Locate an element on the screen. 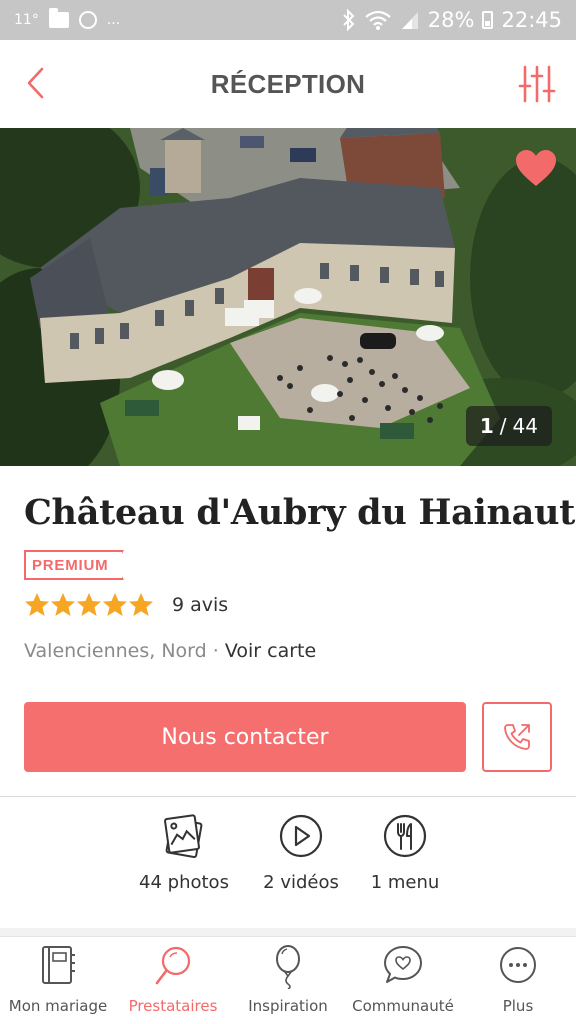  phone-outgoing-icon is located at coordinates (517, 737).